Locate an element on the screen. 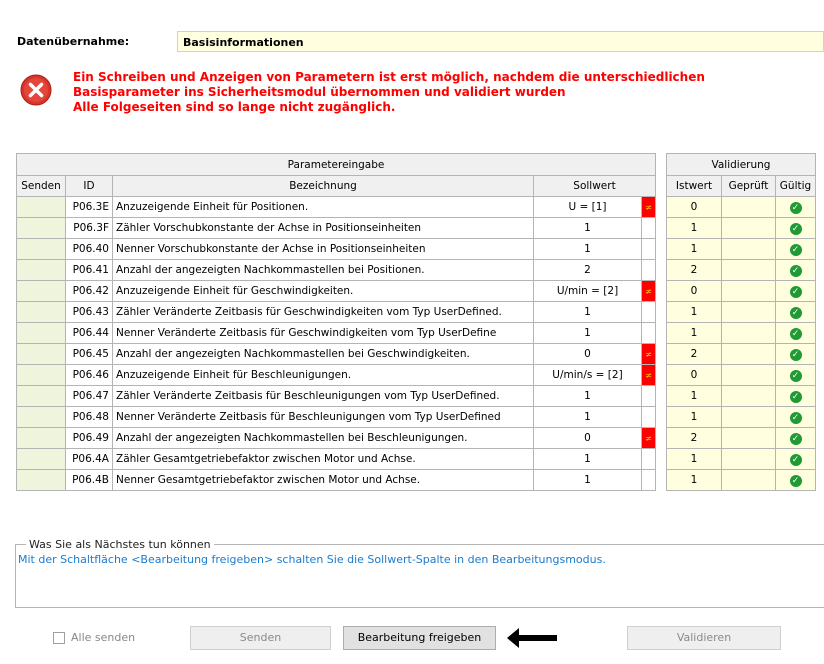 The image size is (824, 664). id-cell: P06.42 is located at coordinates (89, 291).